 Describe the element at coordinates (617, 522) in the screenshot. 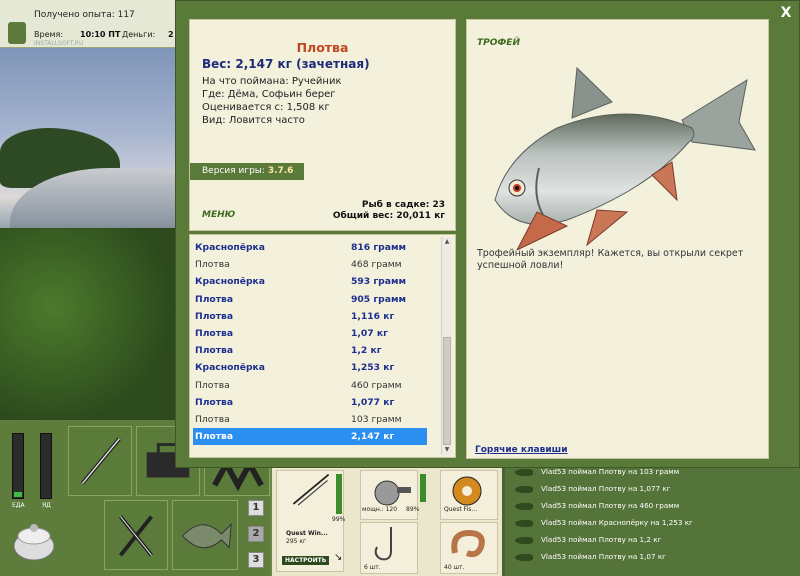

I see `chat-text: Vlad53 поймал Краснопёрку на 1,253 кг` at that location.